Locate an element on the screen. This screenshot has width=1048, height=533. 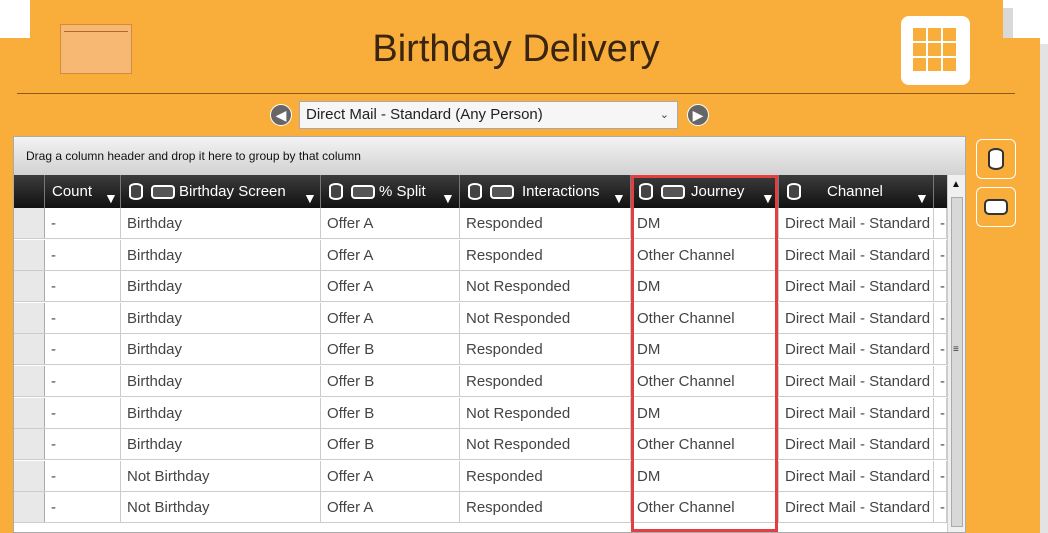
arrow-right-icon: ▶ is located at coordinates (698, 115).